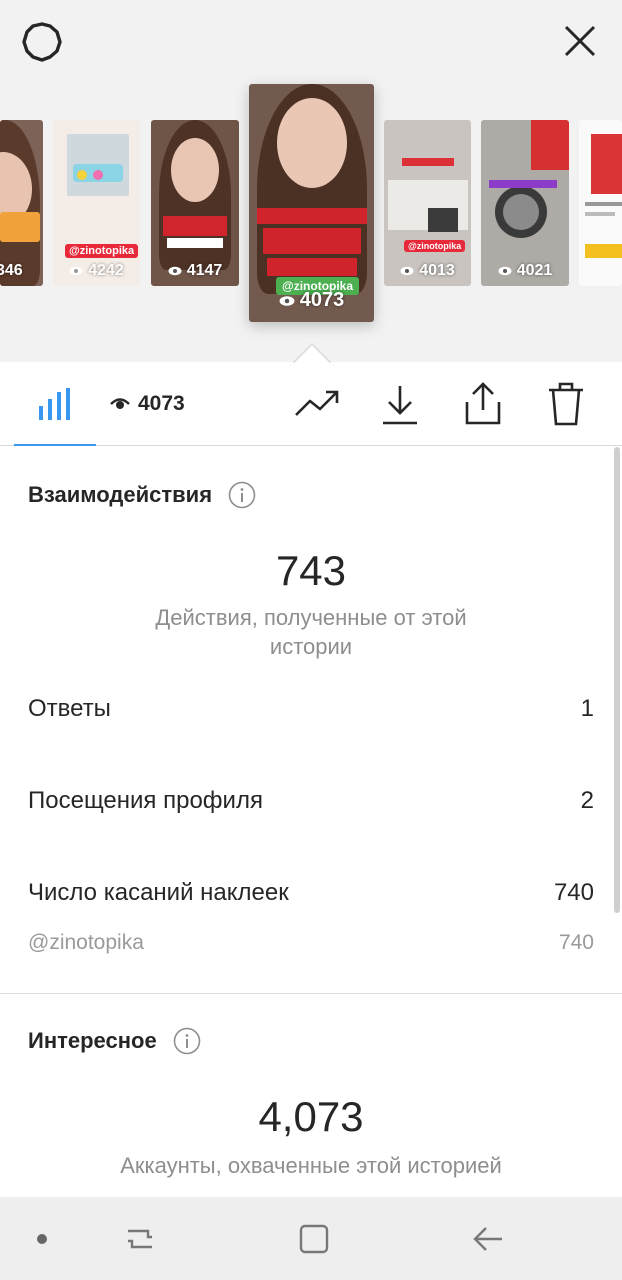 The height and width of the screenshot is (1280, 622). I want to click on close-button, so click(580, 41).